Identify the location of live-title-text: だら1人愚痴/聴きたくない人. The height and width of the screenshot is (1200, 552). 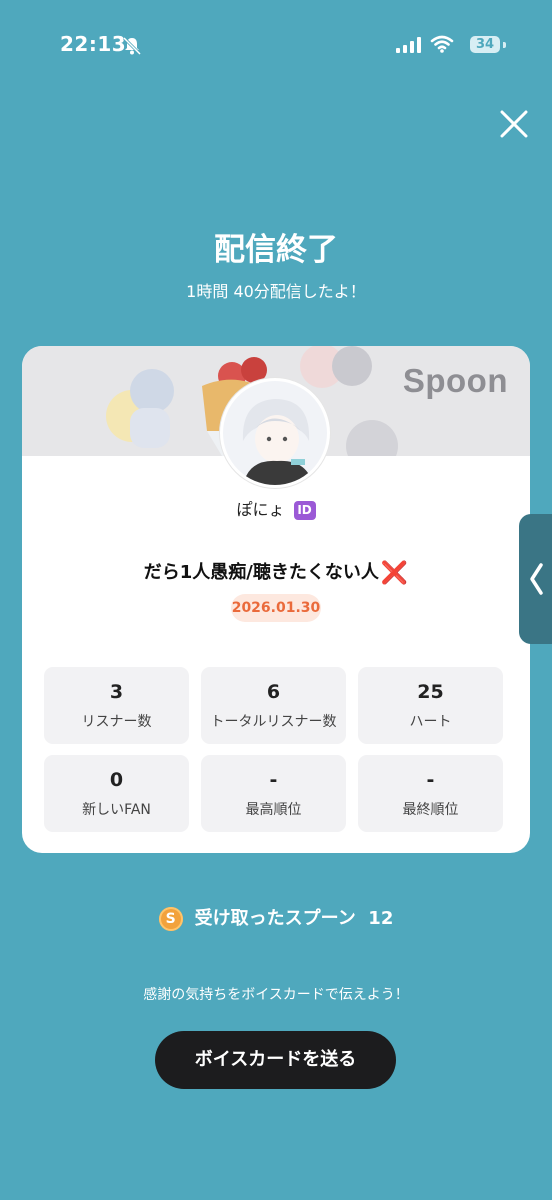
(261, 572).